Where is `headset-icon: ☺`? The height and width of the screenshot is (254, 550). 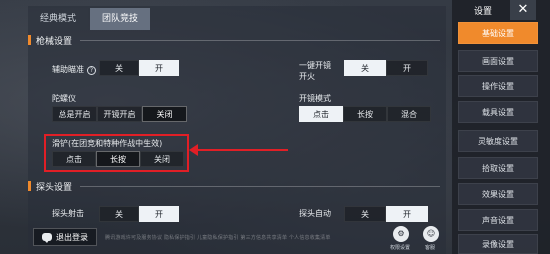 headset-icon: ☺ is located at coordinates (431, 234).